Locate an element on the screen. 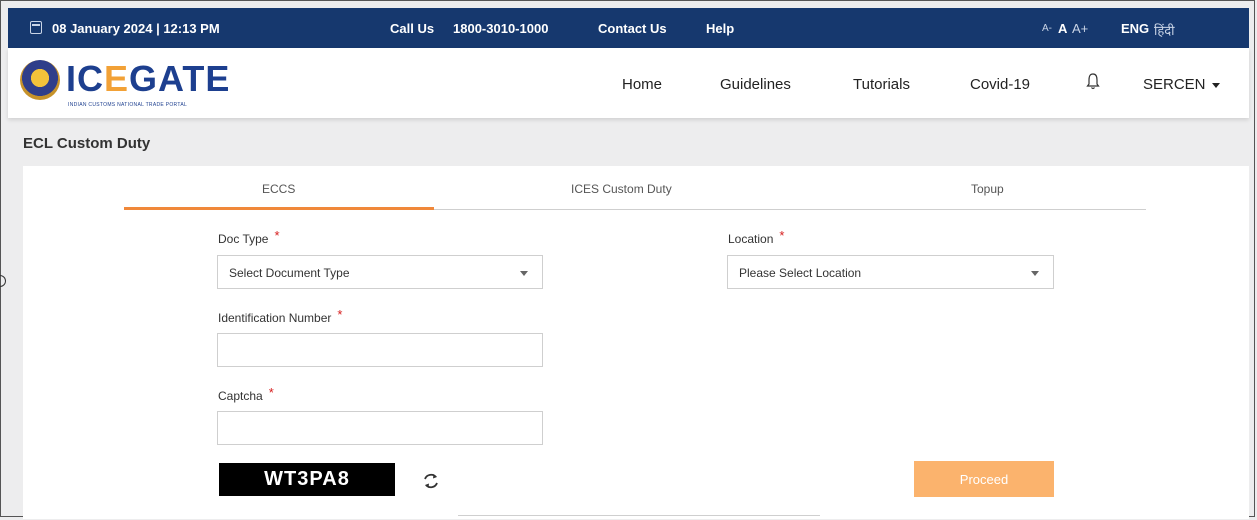  identification-number-label: Identification Number * is located at coordinates (280, 316).